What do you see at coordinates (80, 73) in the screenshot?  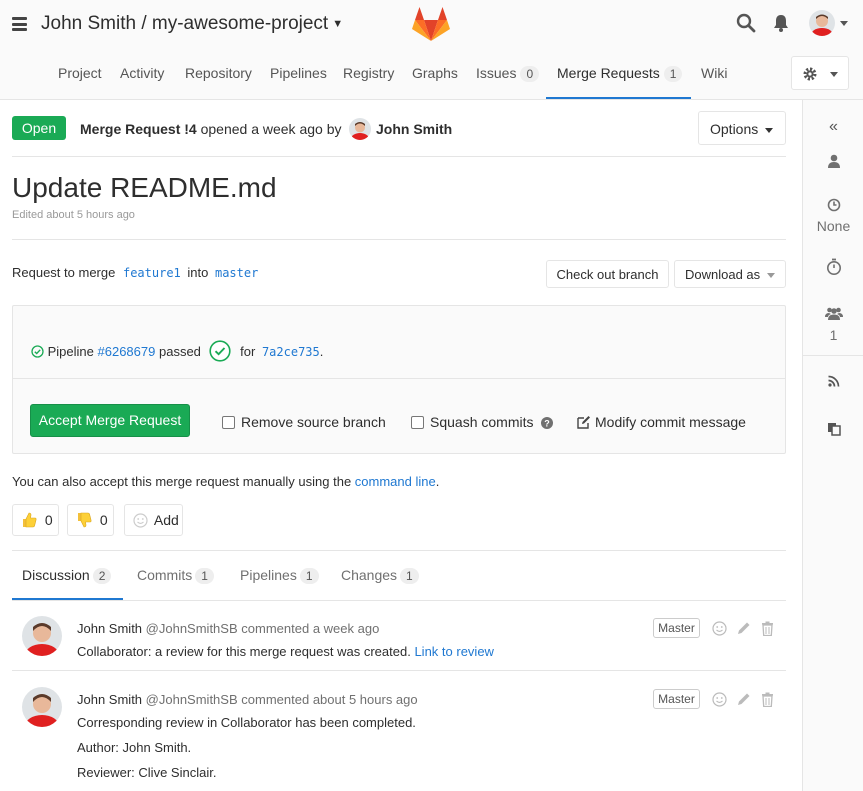 I see `nav-project: Project` at bounding box center [80, 73].